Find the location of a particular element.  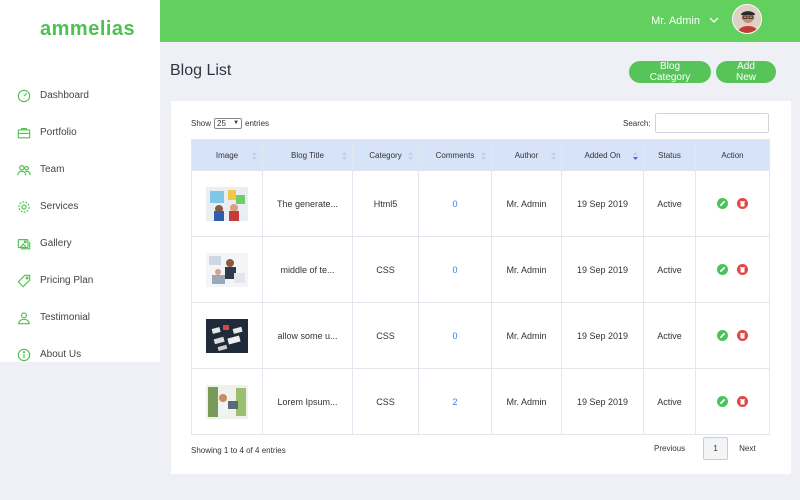

briefcase-icon is located at coordinates (24, 132).